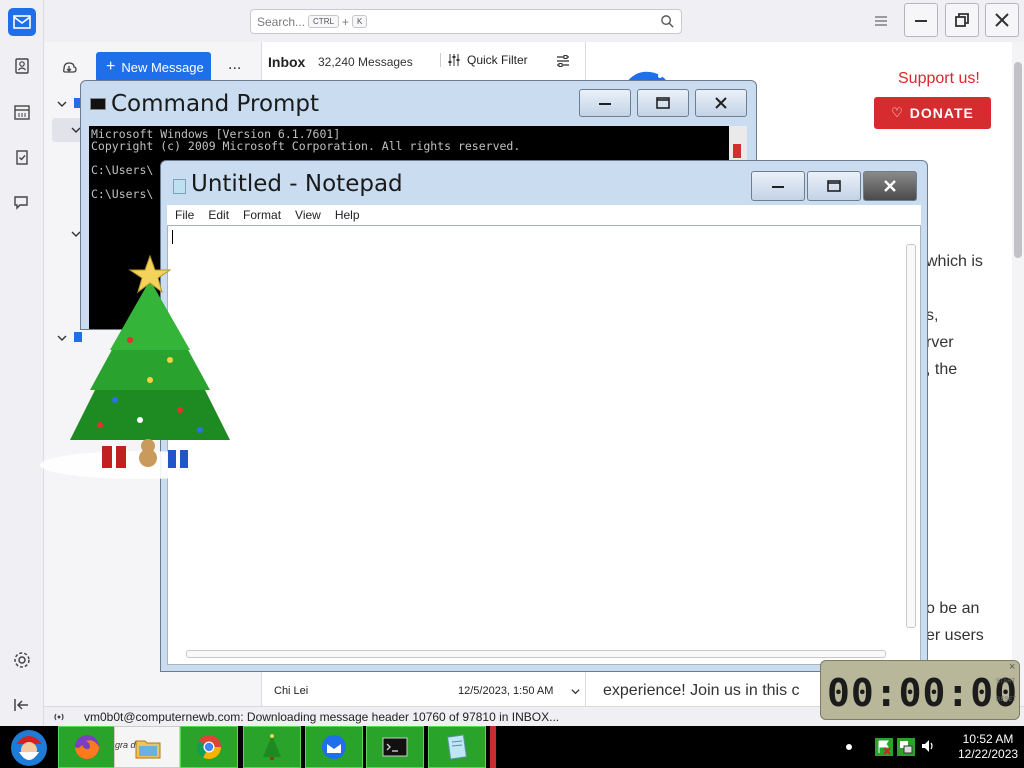 Image resolution: width=1024 pixels, height=768 pixels. Describe the element at coordinates (297, 184) in the screenshot. I see `window-title: Untitled - Notepad` at that location.